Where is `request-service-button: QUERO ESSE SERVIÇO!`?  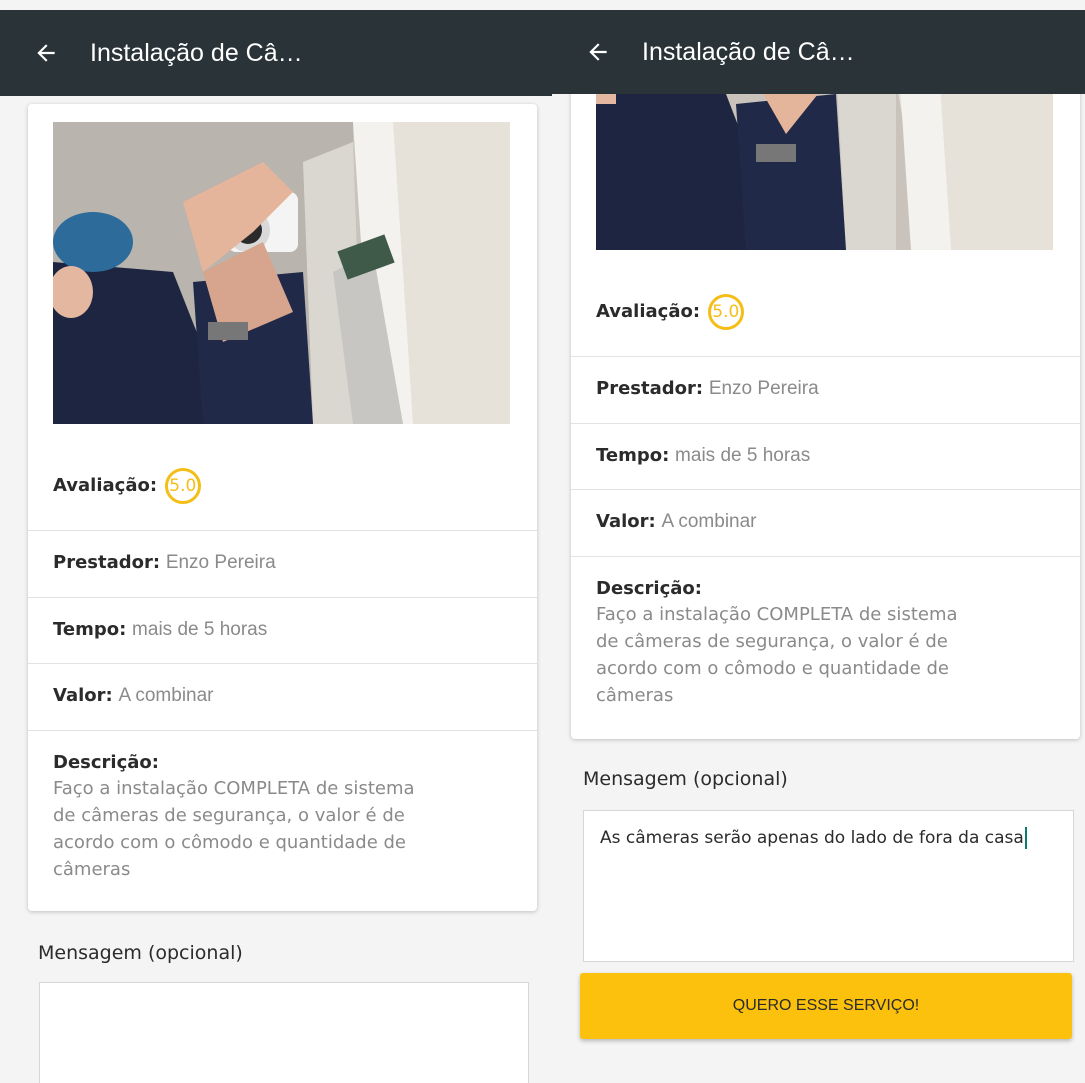
request-service-button: QUERO ESSE SERVIÇO! is located at coordinates (826, 1006).